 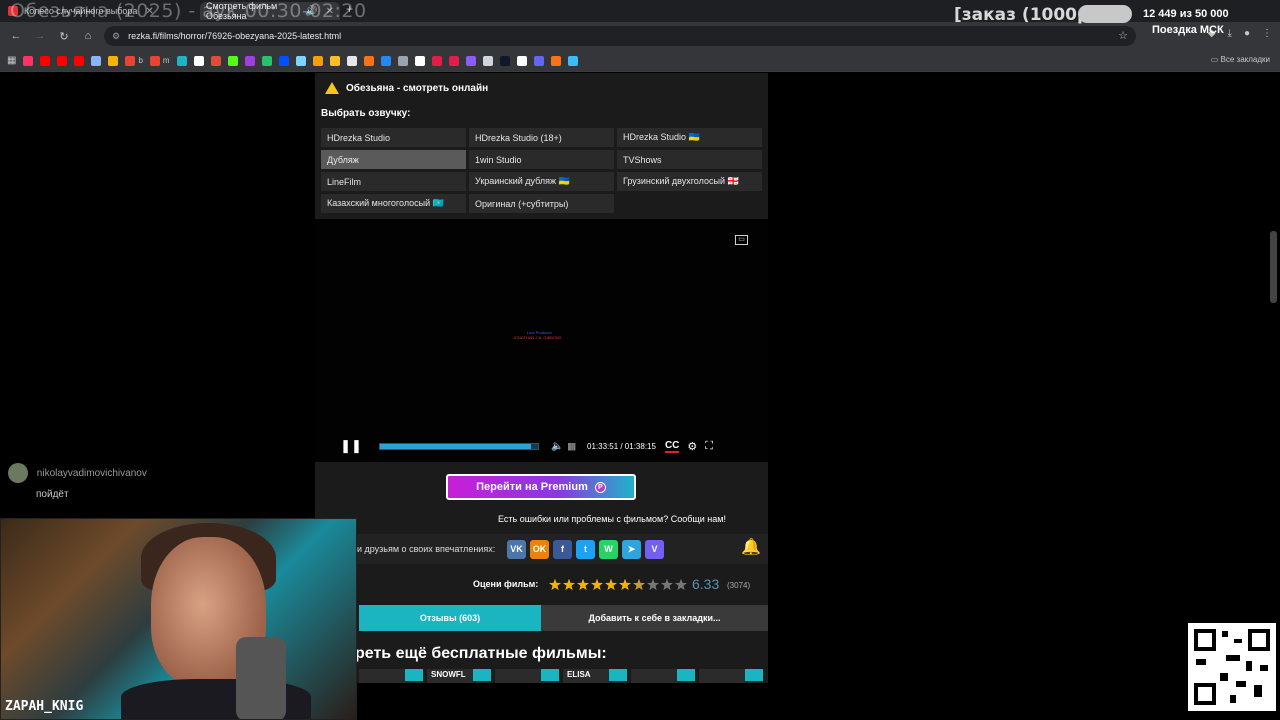 I want to click on tag-icon, so click(x=402, y=60).